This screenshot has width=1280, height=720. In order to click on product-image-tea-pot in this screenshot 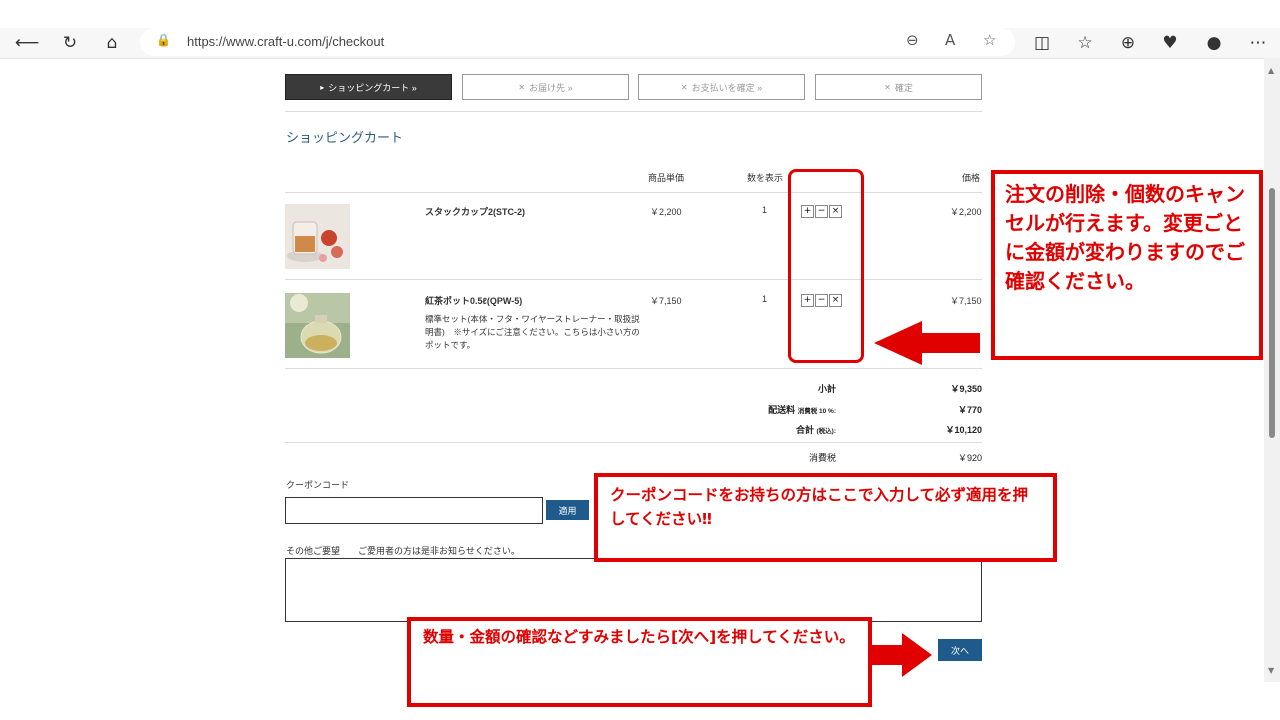, I will do `click(317, 325)`.